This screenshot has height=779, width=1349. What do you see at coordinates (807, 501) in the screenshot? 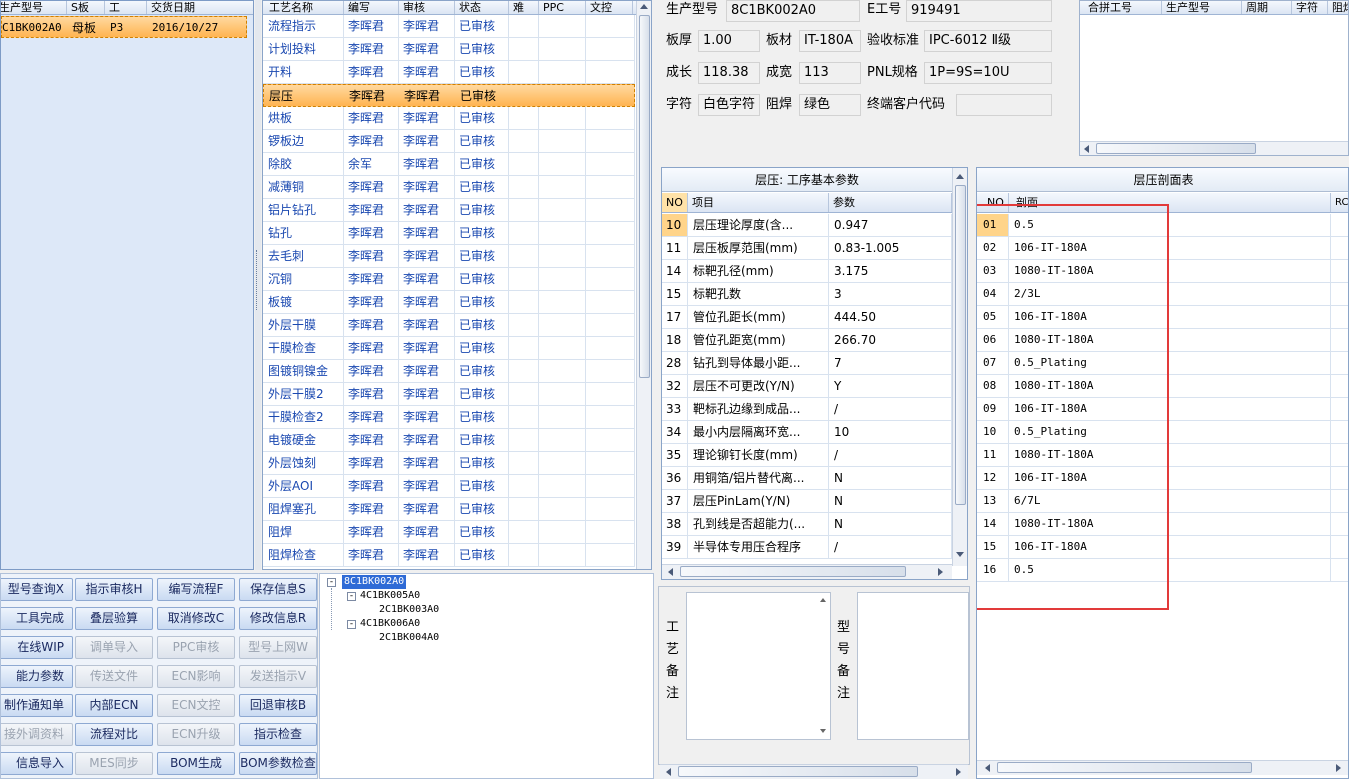
I see `parameter-row: 37 层压PinLam(Y/N) N` at bounding box center [807, 501].